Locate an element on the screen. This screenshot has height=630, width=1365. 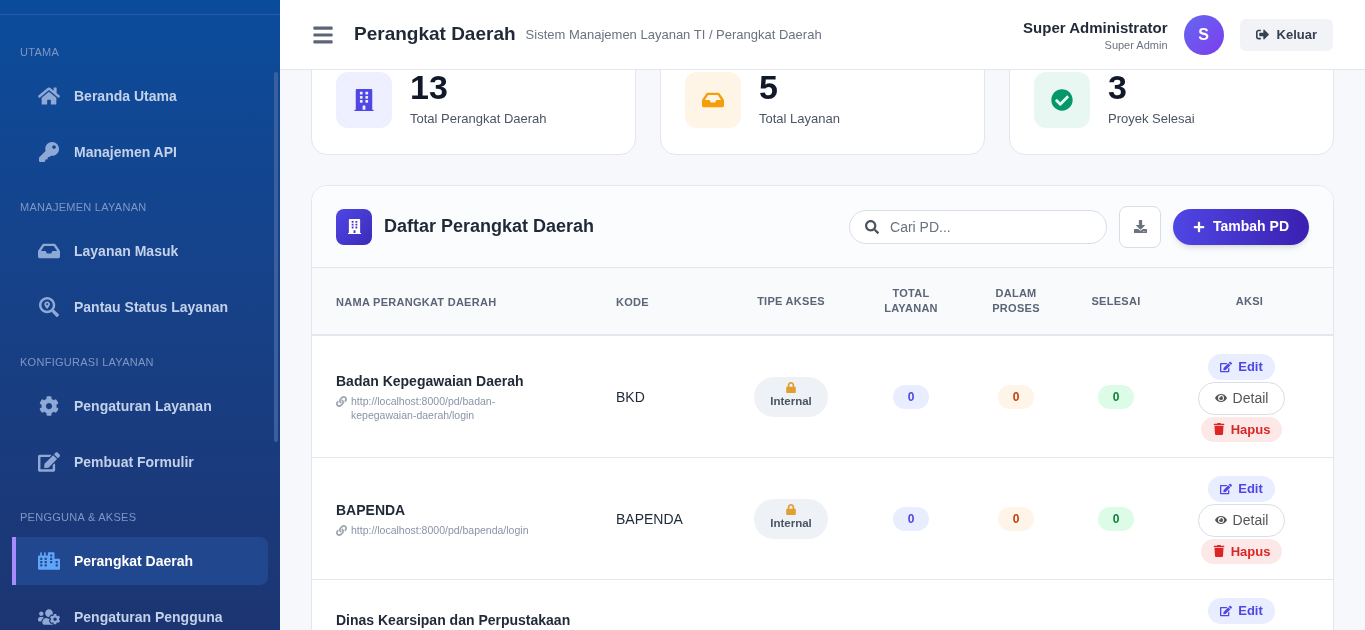
building-icon is located at coordinates (354, 226).